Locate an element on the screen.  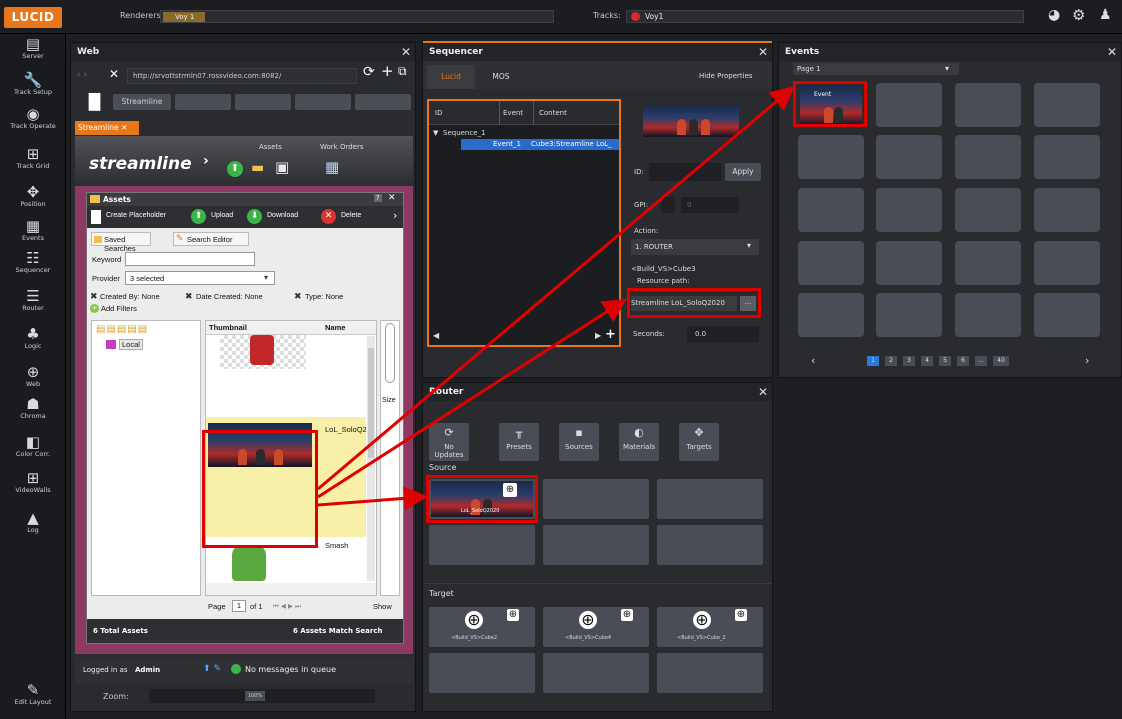
arrow-to-resource is located at coordinates (472, 398).